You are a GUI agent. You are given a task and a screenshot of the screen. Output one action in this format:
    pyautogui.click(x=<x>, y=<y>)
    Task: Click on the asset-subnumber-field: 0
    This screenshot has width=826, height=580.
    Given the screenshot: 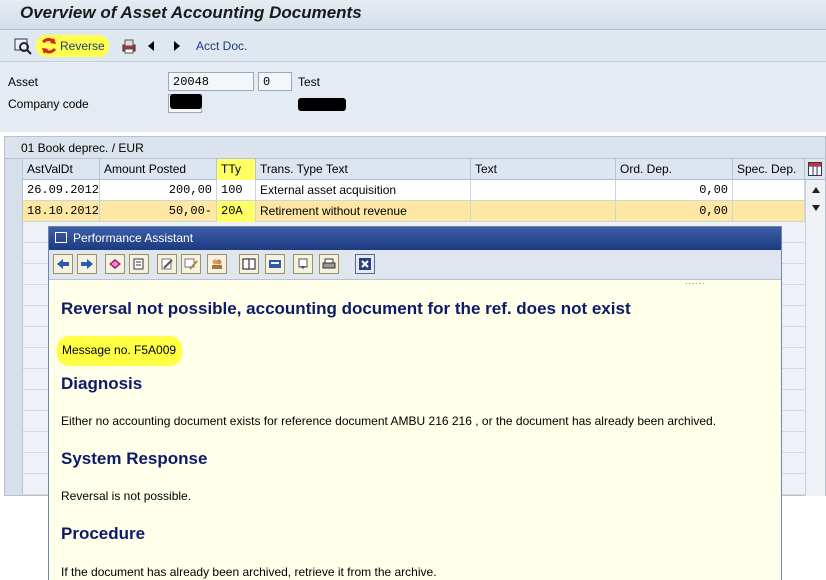 What is the action you would take?
    pyautogui.click(x=275, y=81)
    